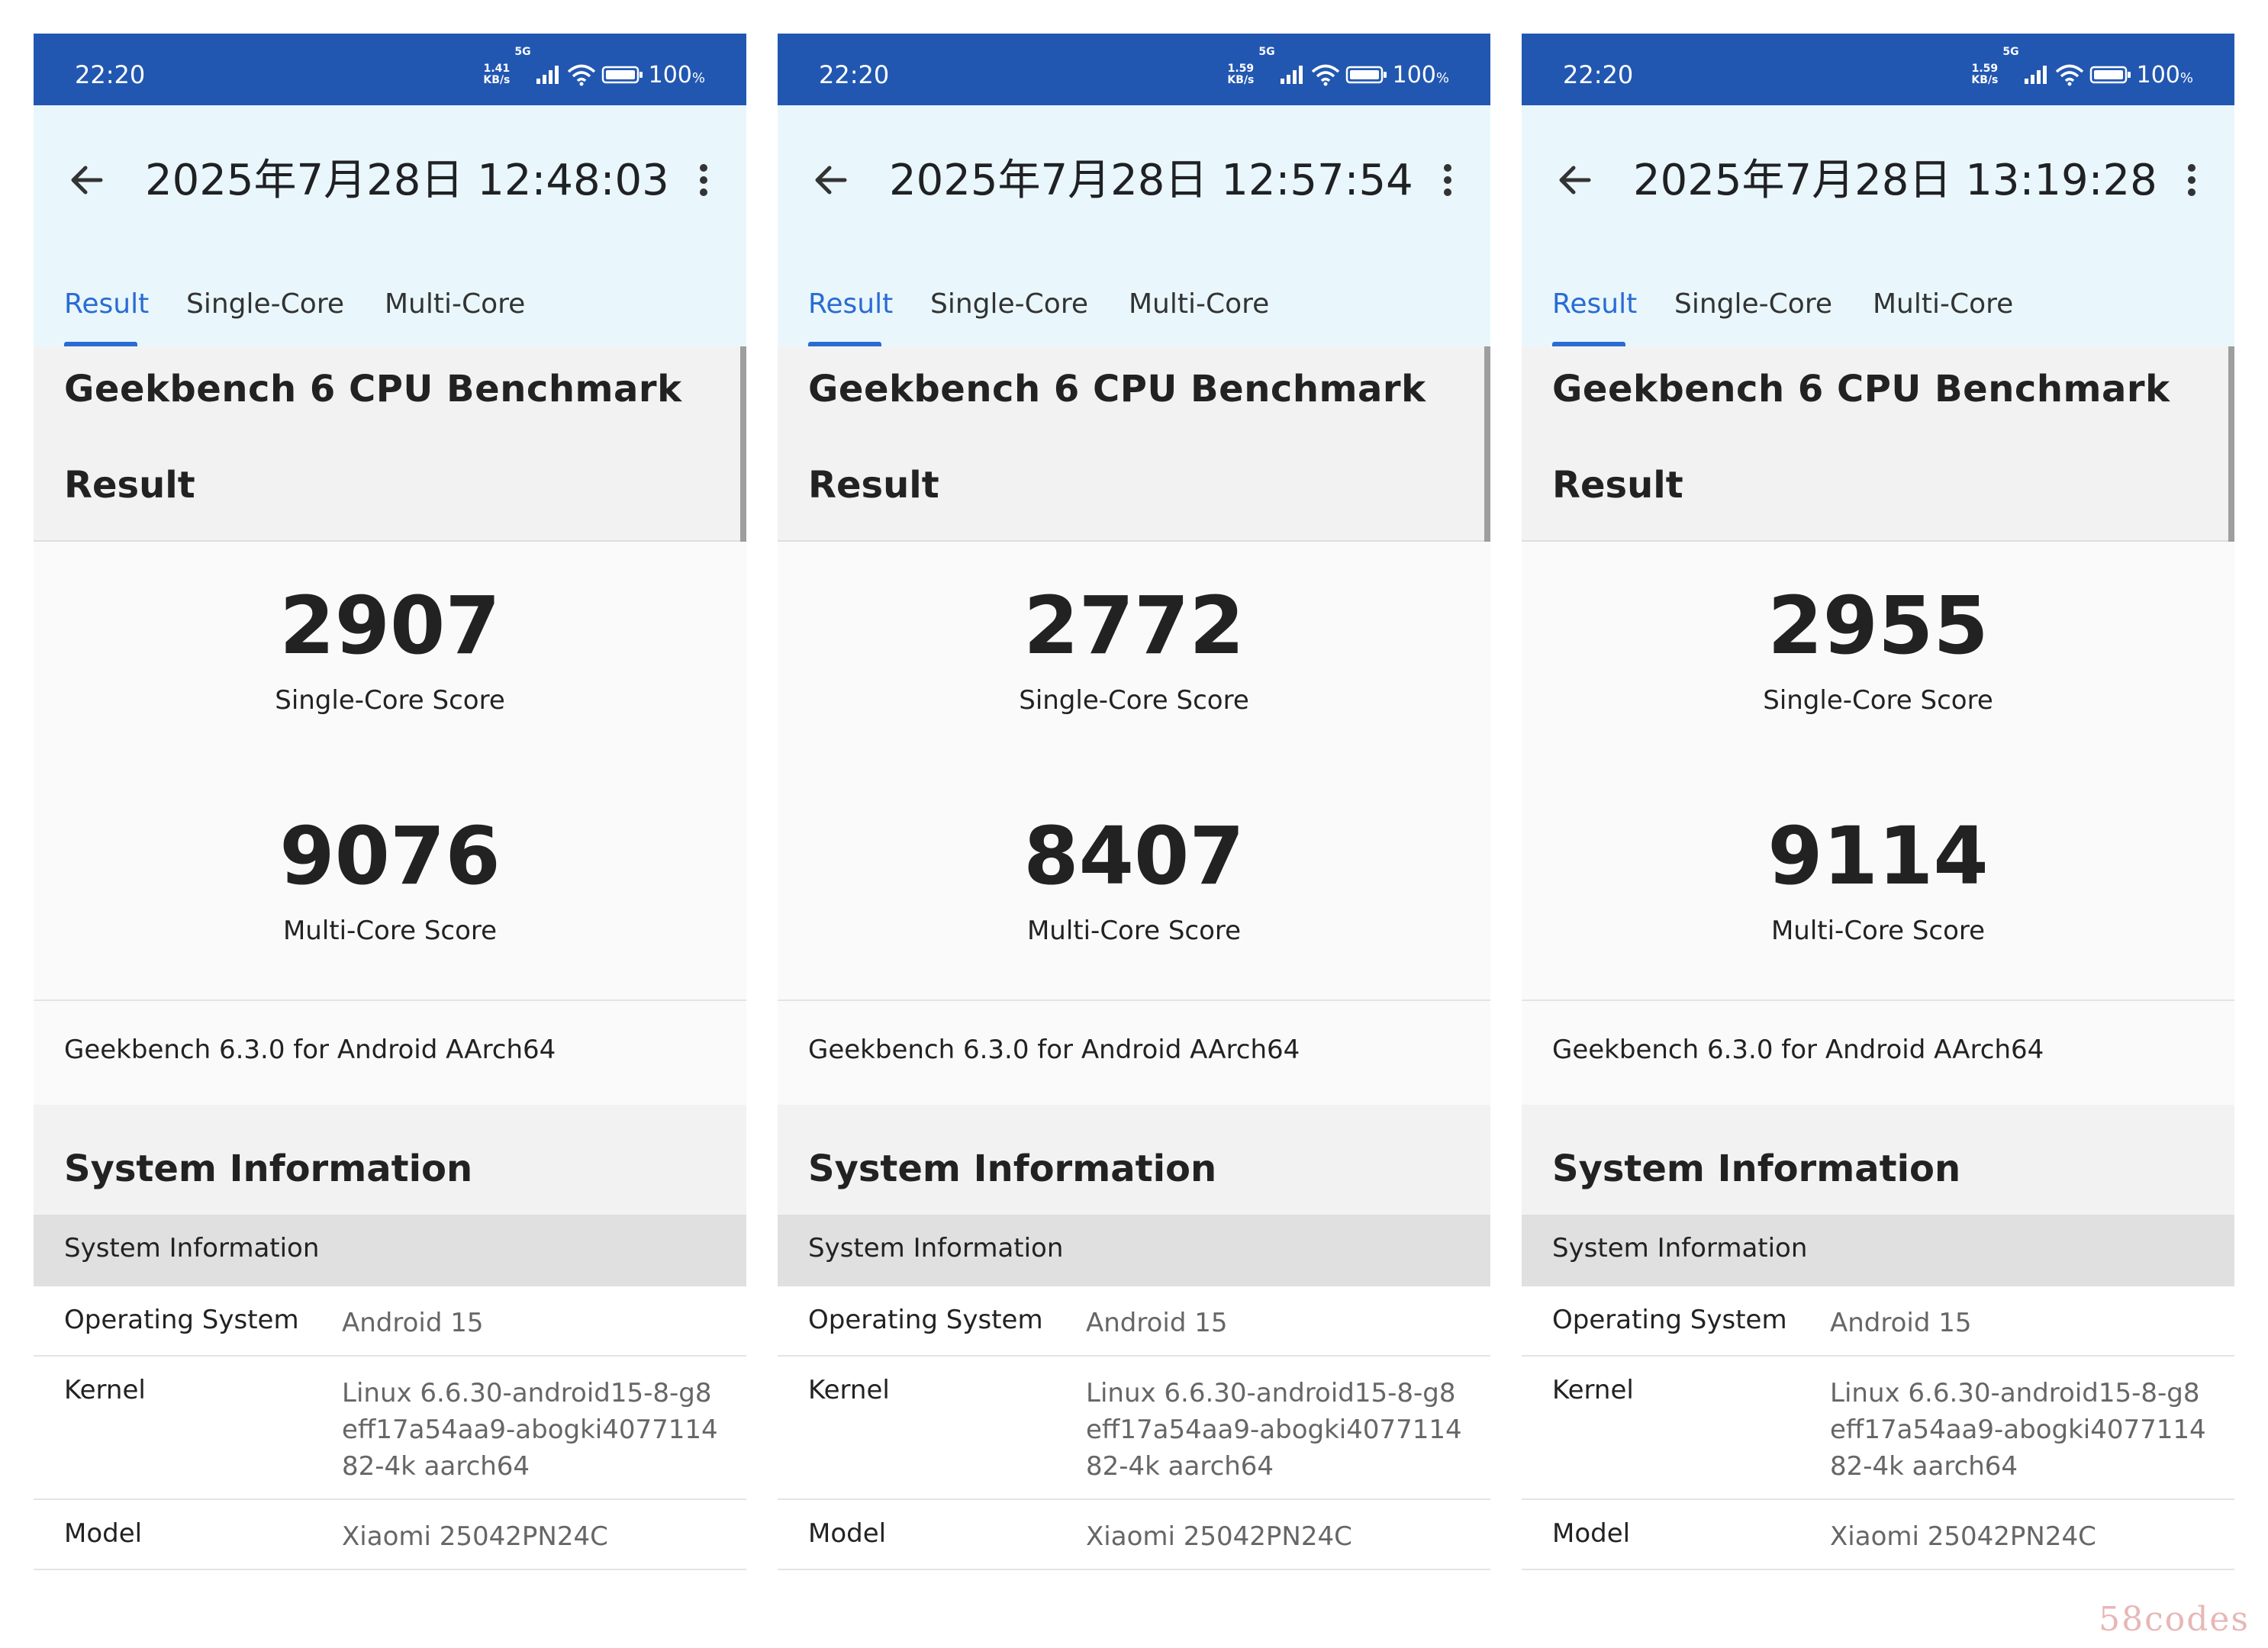  Describe the element at coordinates (390, 625) in the screenshot. I see `single-core-score: 2907` at that location.